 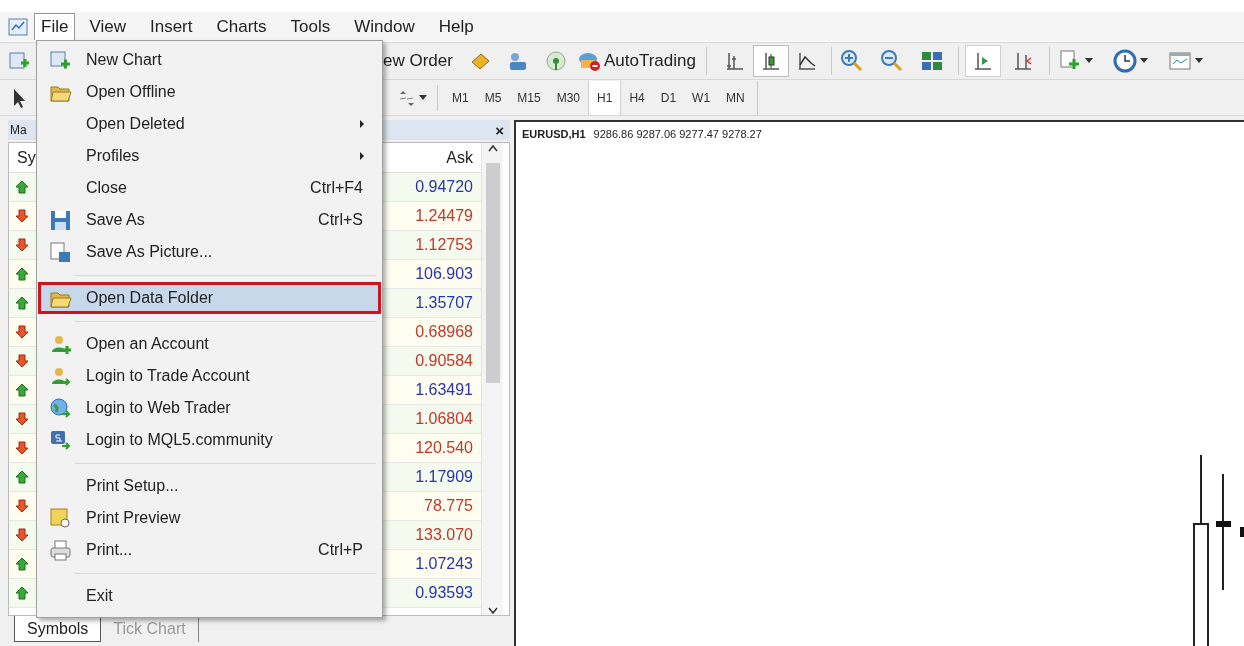 What do you see at coordinates (209, 188) in the screenshot?
I see `menu-item: Close Ctrl+F4` at bounding box center [209, 188].